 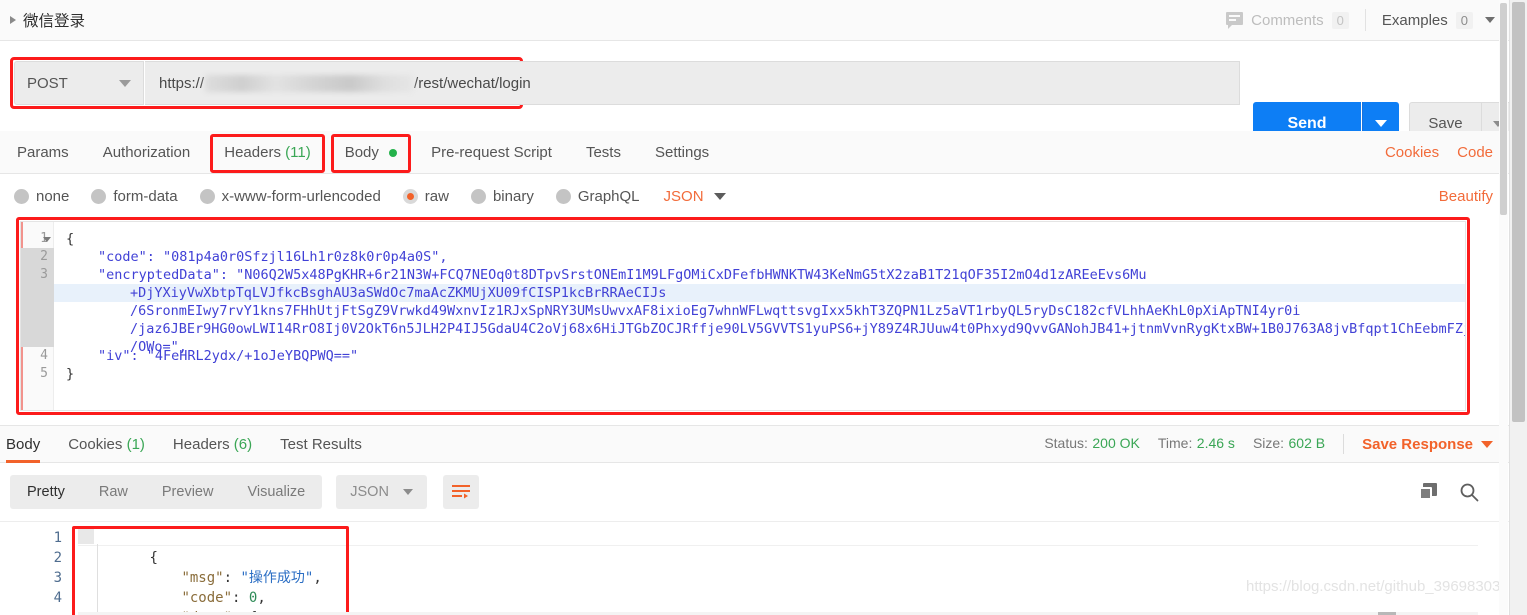 I want to click on request-title-group: 微信登录, so click(x=42, y=20).